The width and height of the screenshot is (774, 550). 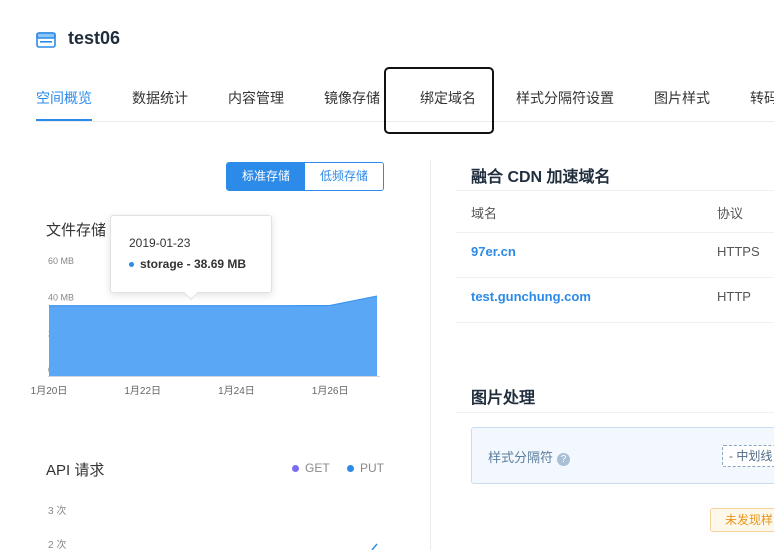 What do you see at coordinates (330, 391) in the screenshot?
I see `x-tick-label: 1月26日` at bounding box center [330, 391].